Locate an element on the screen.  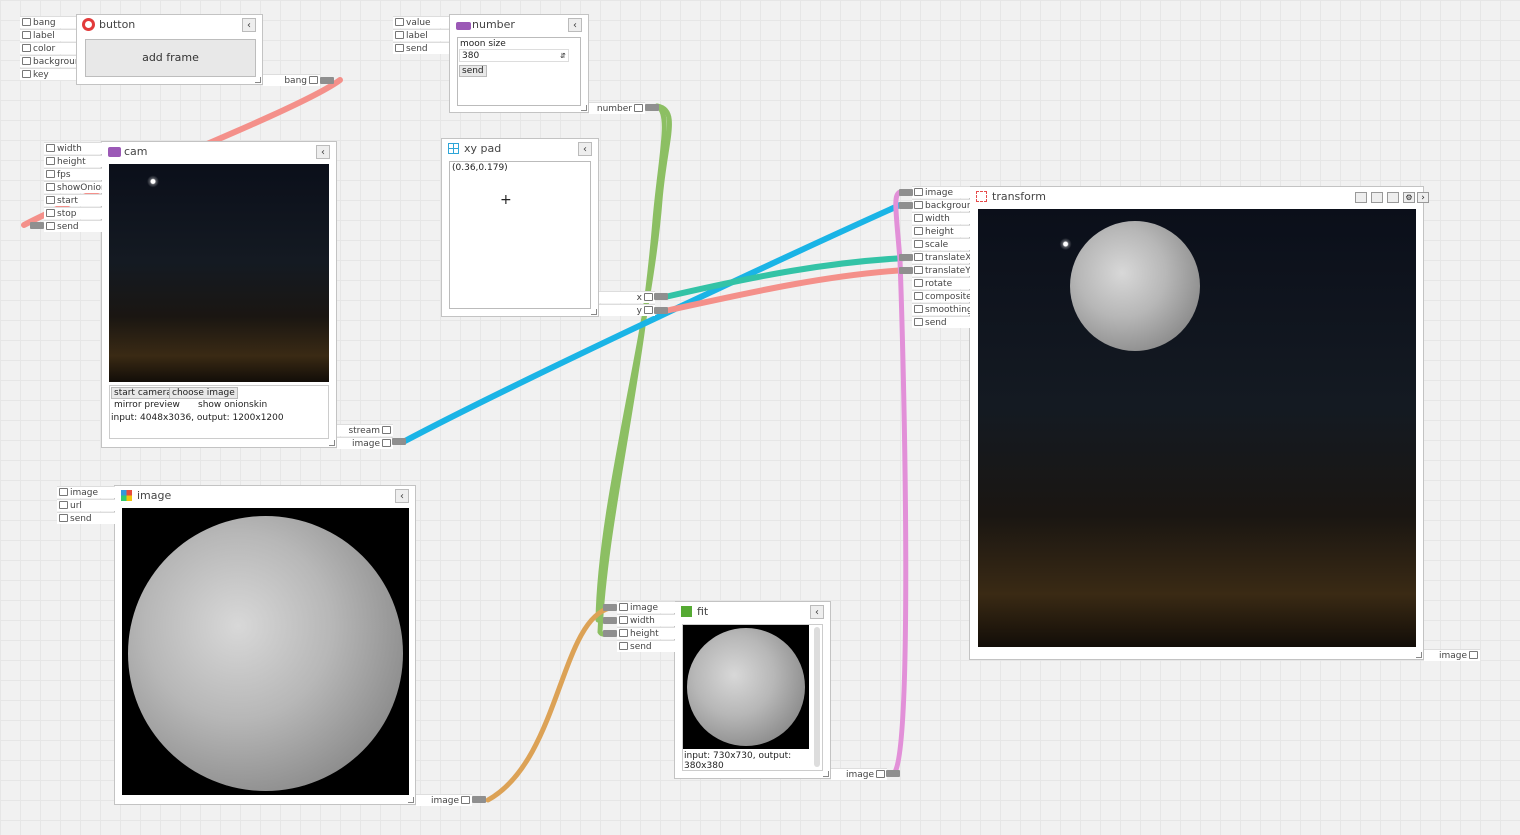
port-out-stream: stream is located at coordinates (365, 430).